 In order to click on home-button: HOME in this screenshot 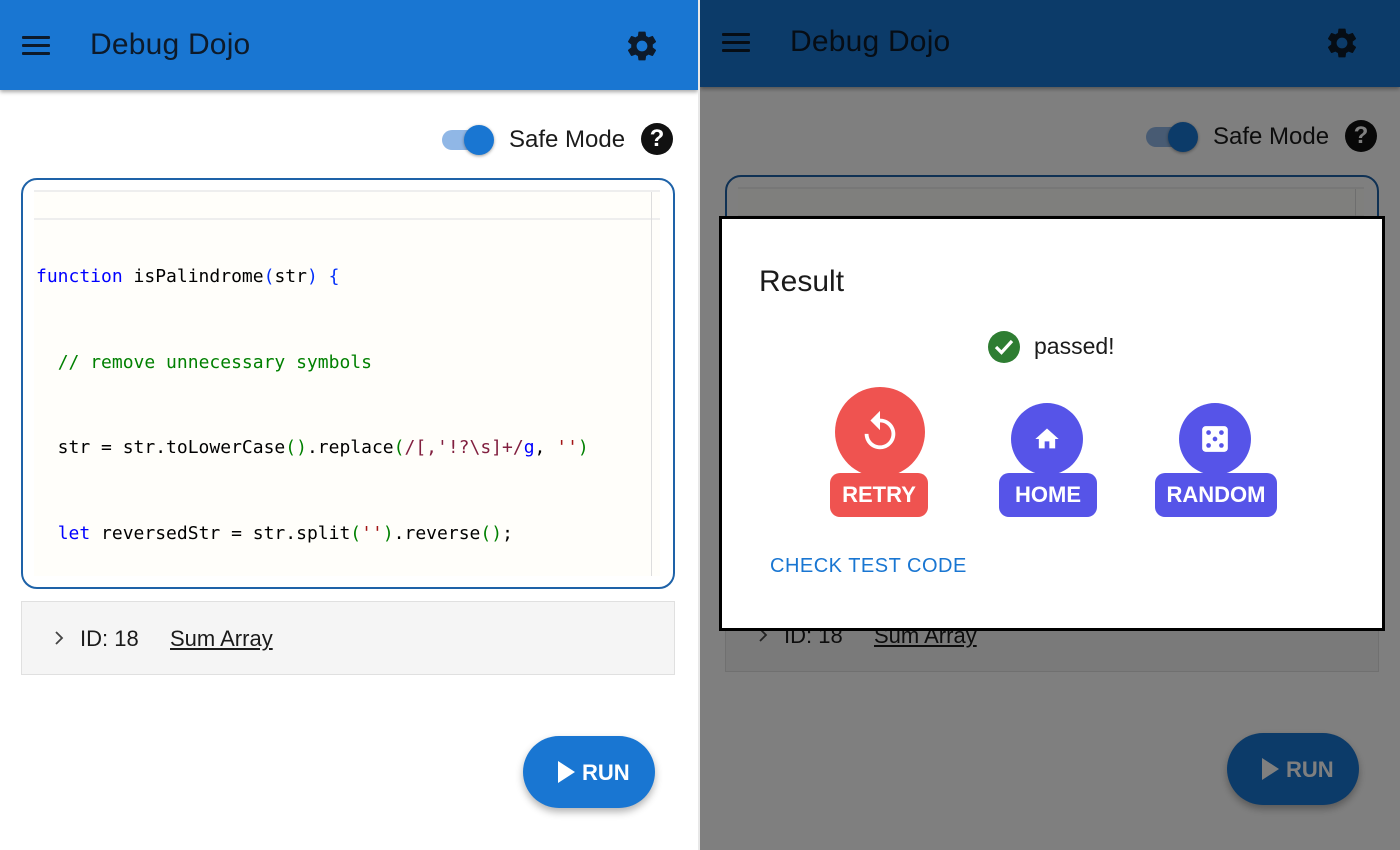, I will do `click(1048, 460)`.